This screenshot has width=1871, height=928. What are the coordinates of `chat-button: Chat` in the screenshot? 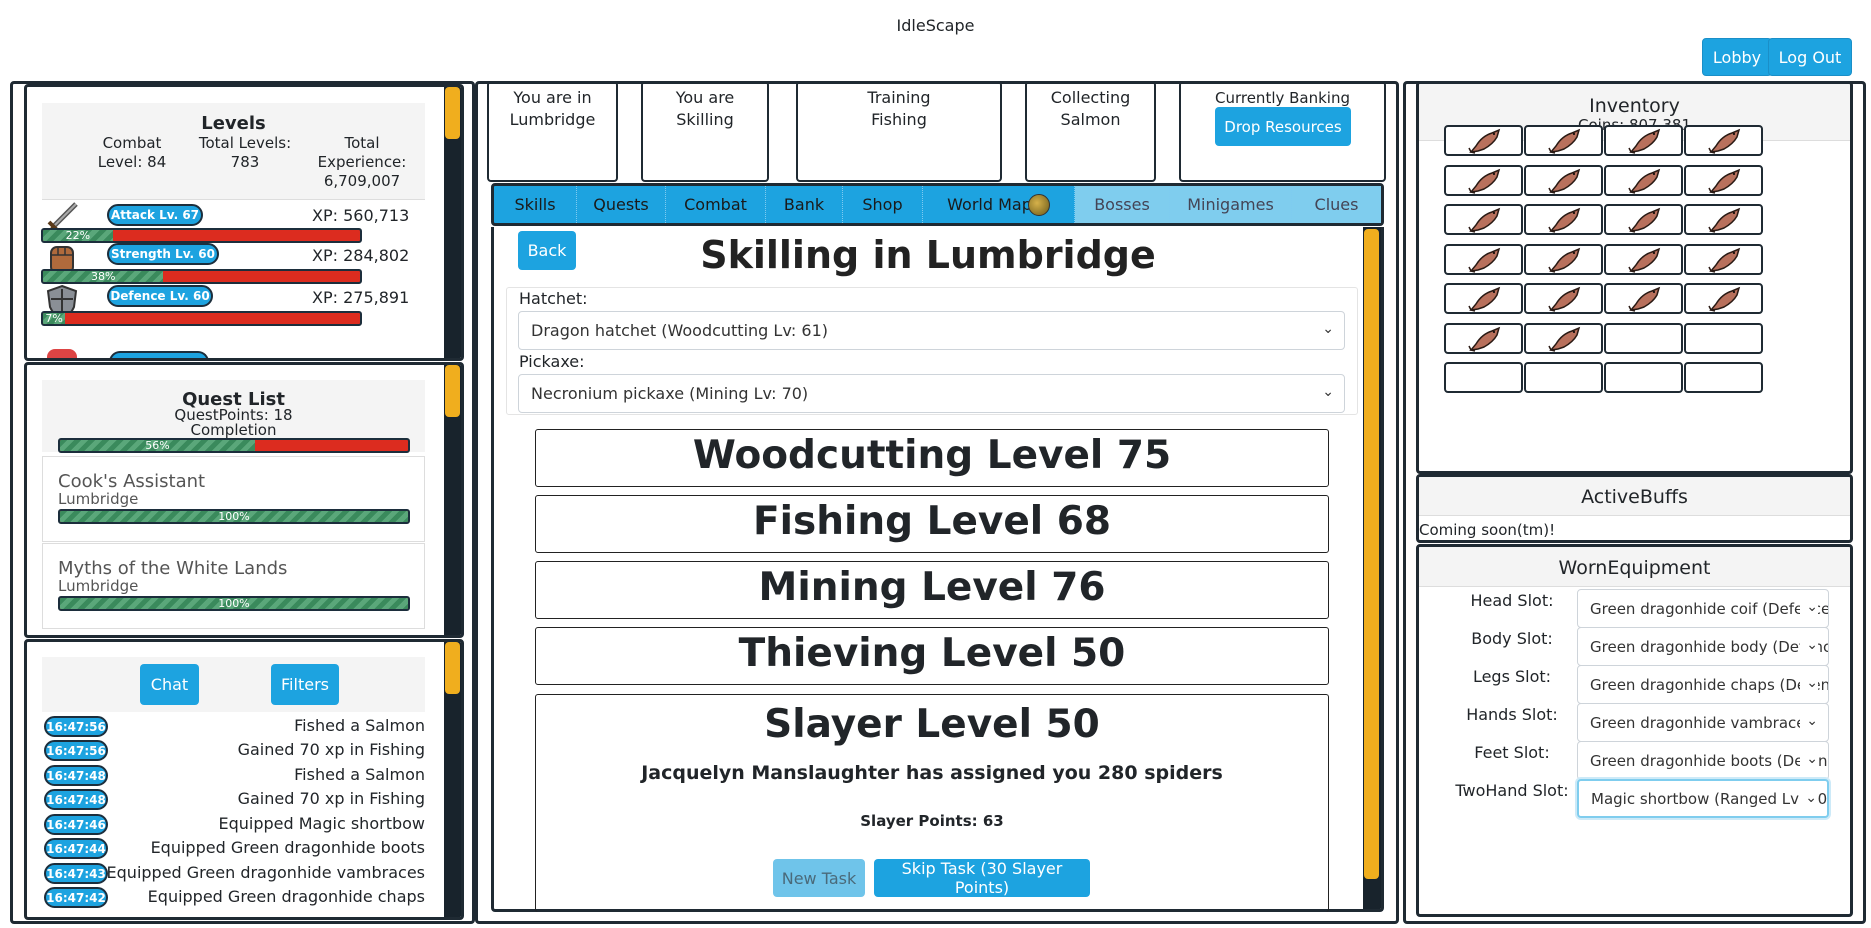 It's located at (169, 684).